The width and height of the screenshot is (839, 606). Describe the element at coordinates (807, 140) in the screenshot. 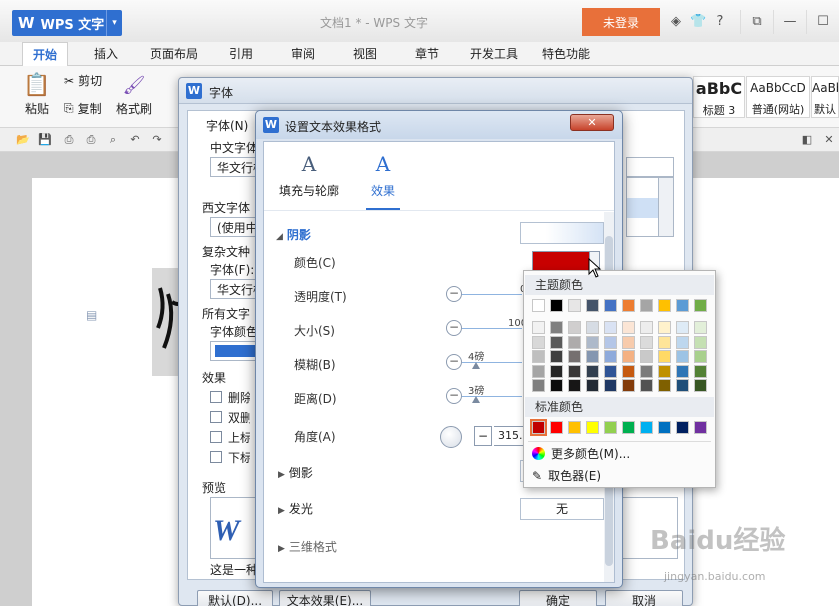

I see `panel-toggle-icon: ◧` at that location.